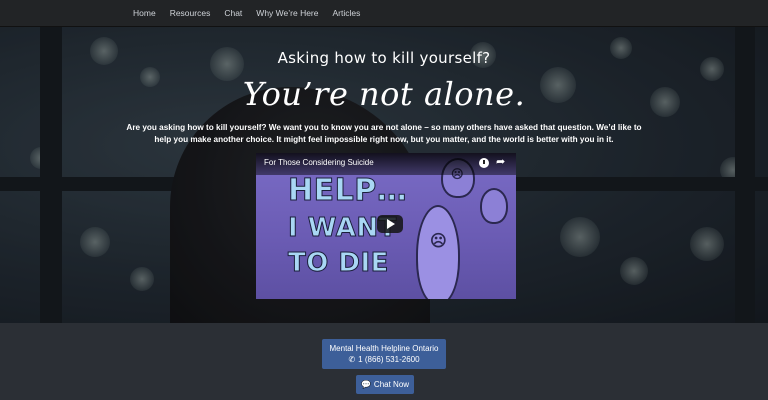 Image resolution: width=768 pixels, height=400 pixels. I want to click on chat-bubble-icon: 💬, so click(365, 384).